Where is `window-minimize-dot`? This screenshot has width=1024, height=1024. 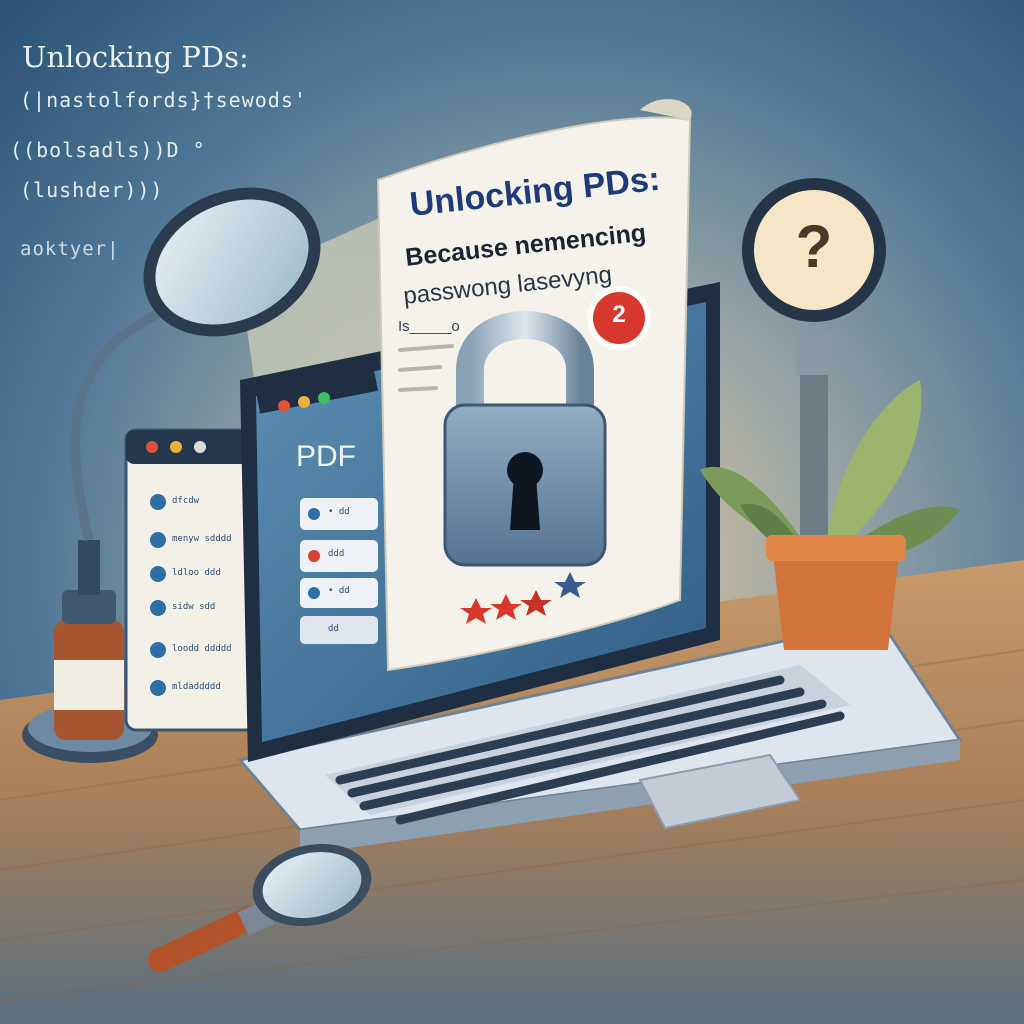
window-minimize-dot is located at coordinates (176, 447).